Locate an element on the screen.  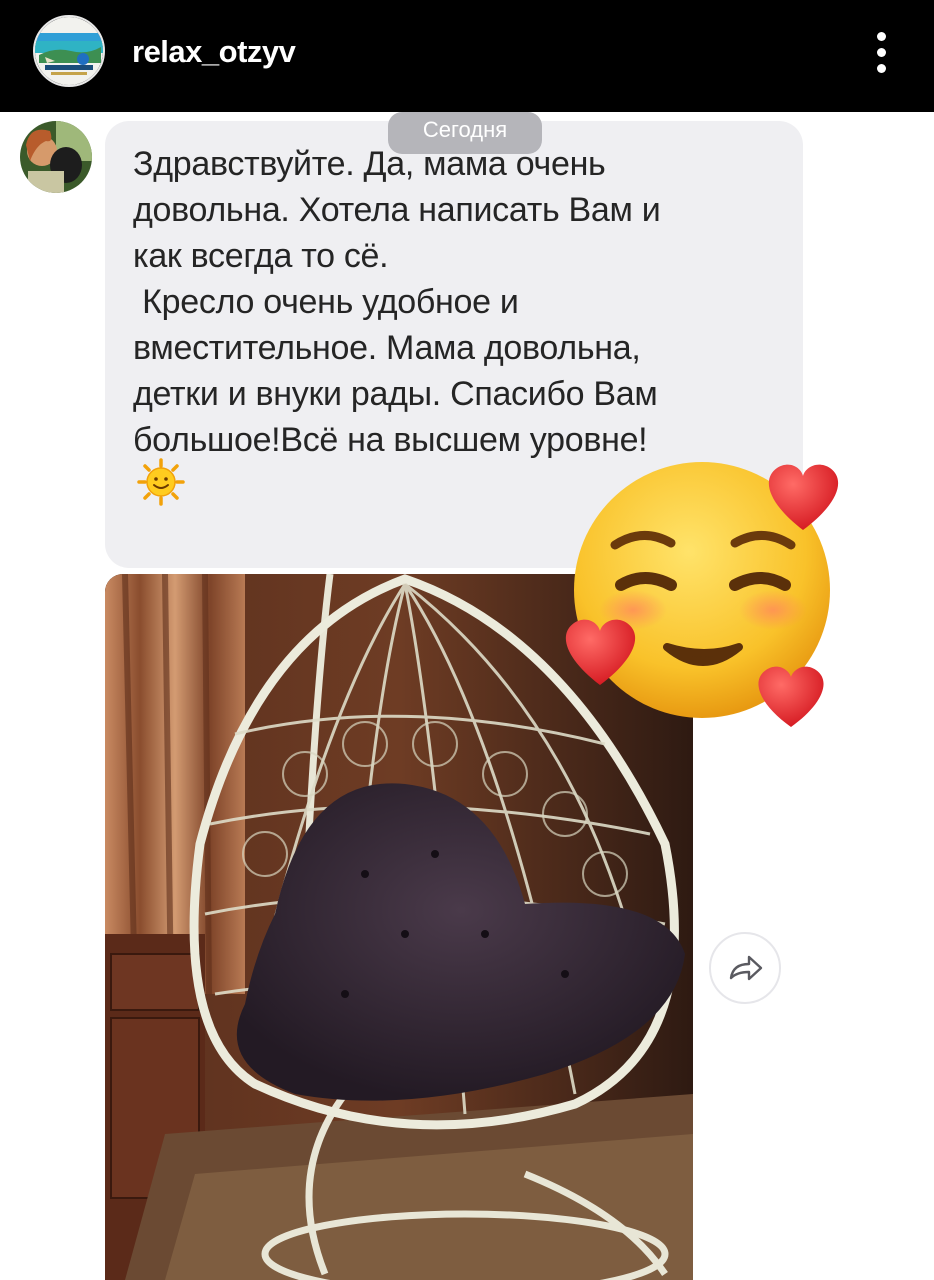
profile-avatar is located at coordinates (69, 51).